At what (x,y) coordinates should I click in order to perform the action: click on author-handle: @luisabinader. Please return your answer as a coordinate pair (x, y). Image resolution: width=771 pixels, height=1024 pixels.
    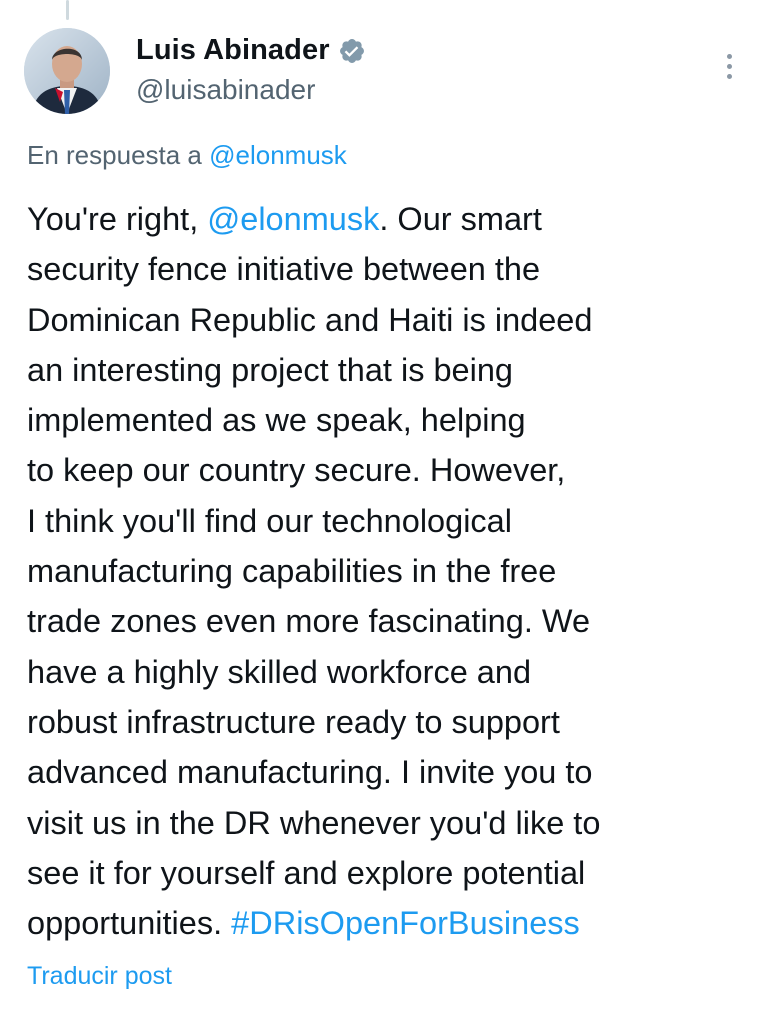
    Looking at the image, I should click on (225, 90).